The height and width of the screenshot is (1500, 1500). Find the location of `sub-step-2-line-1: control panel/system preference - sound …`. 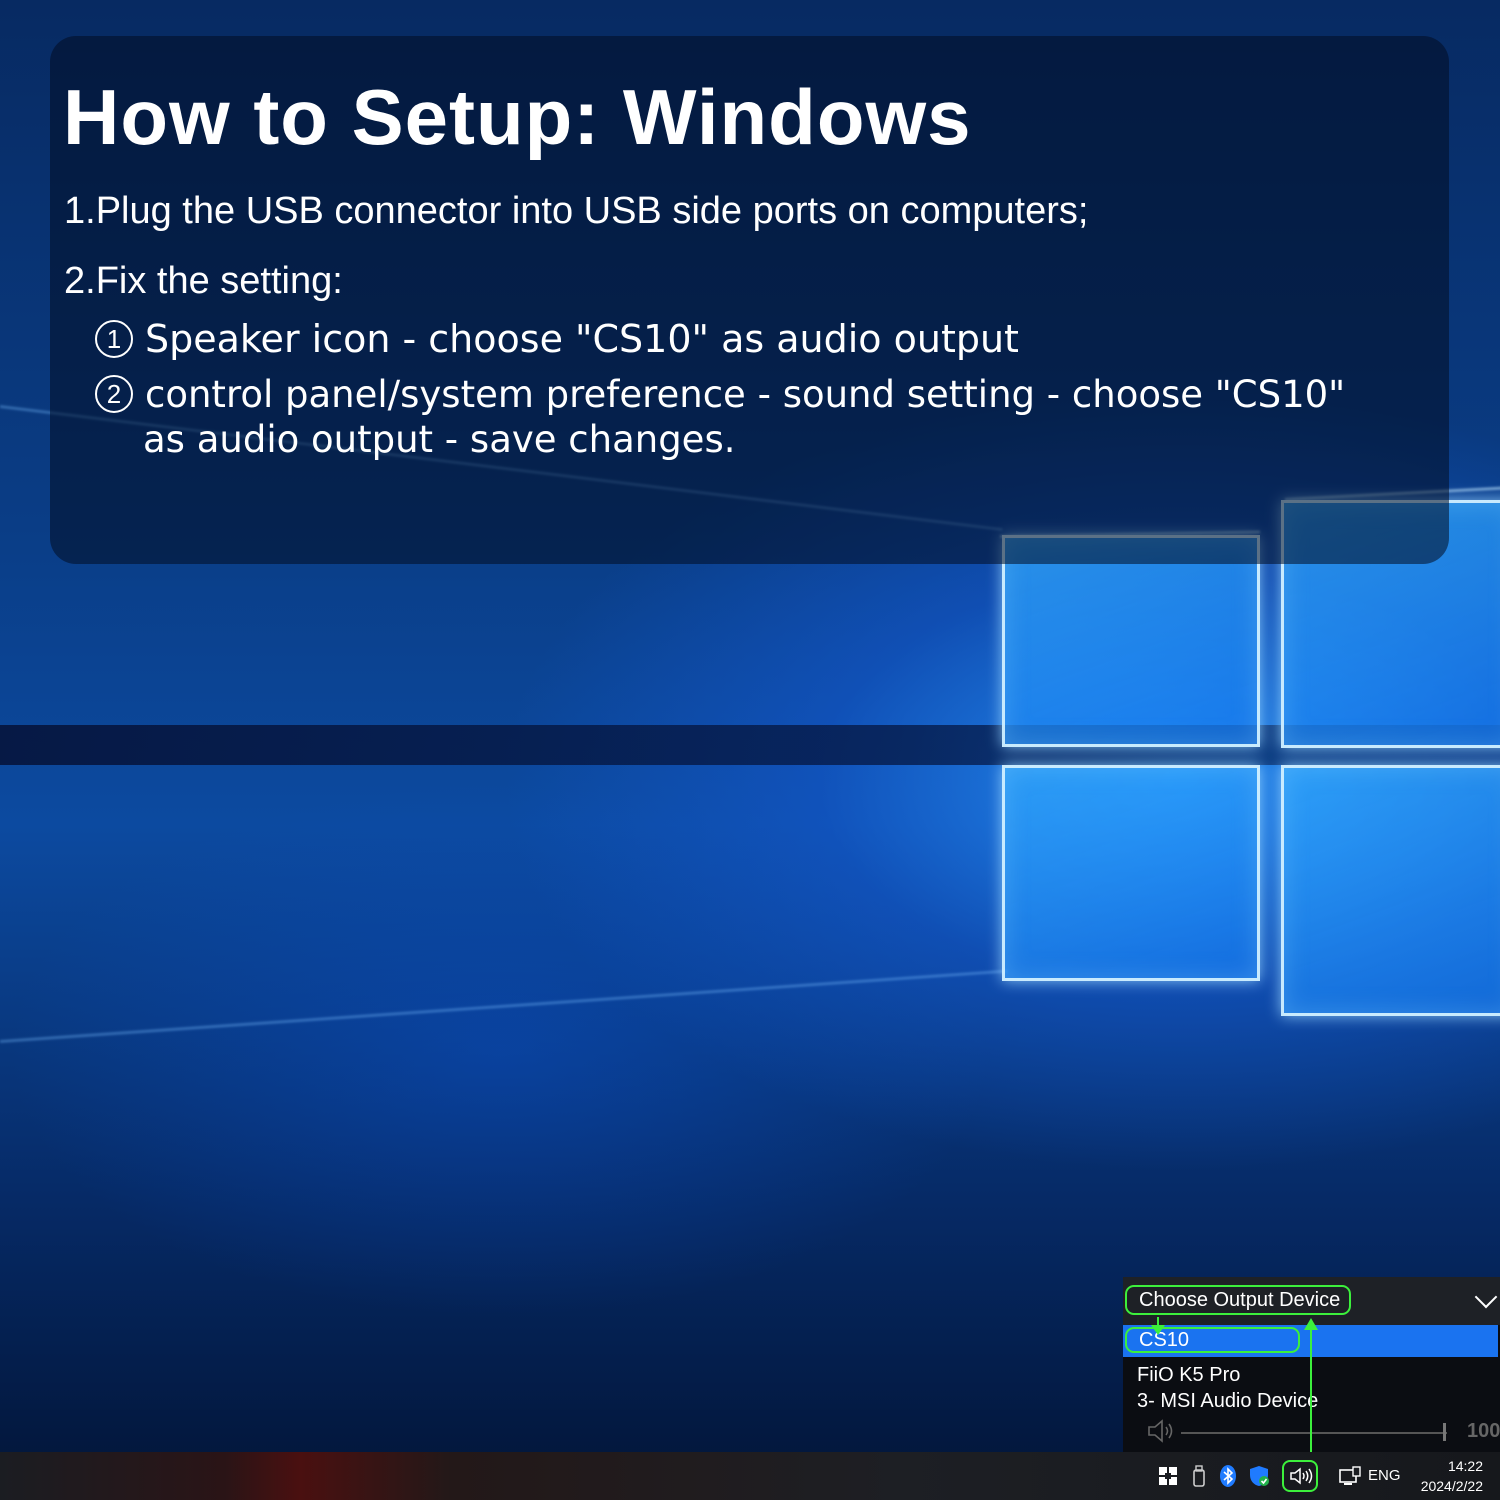

sub-step-2-line-1: control panel/system preference - sound … is located at coordinates (745, 394).